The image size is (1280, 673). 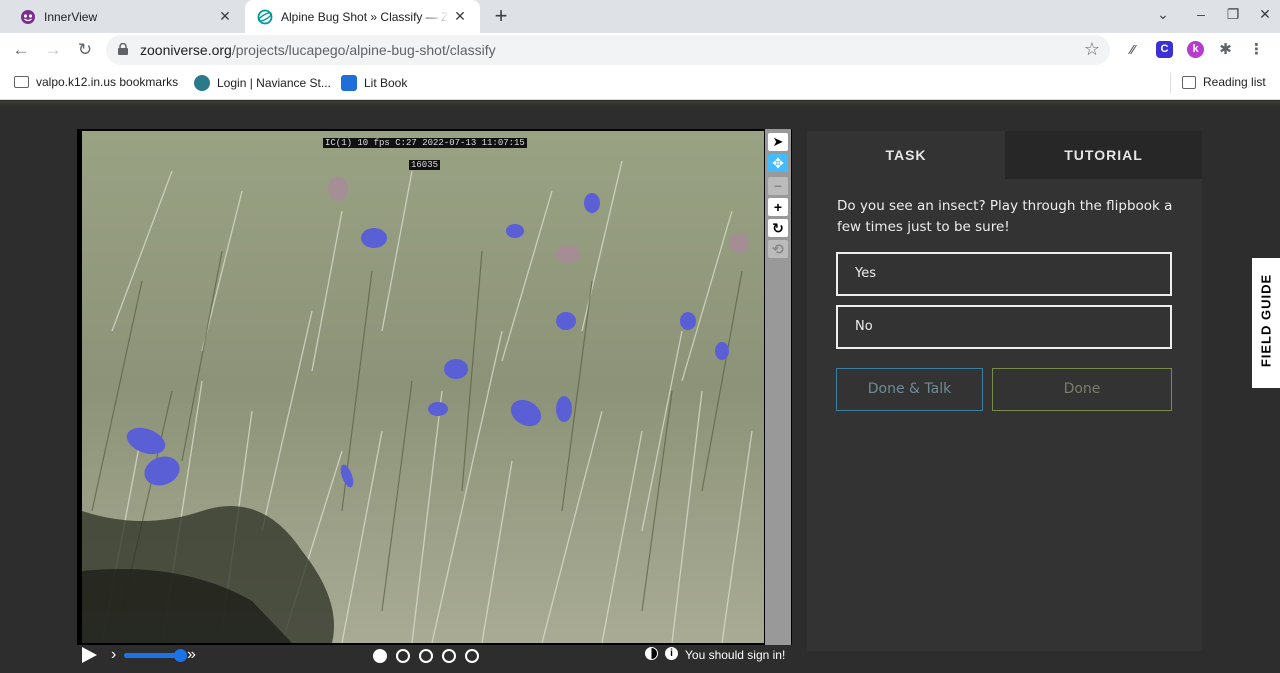 I want to click on extension-c-icon: C, so click(x=1164, y=49).